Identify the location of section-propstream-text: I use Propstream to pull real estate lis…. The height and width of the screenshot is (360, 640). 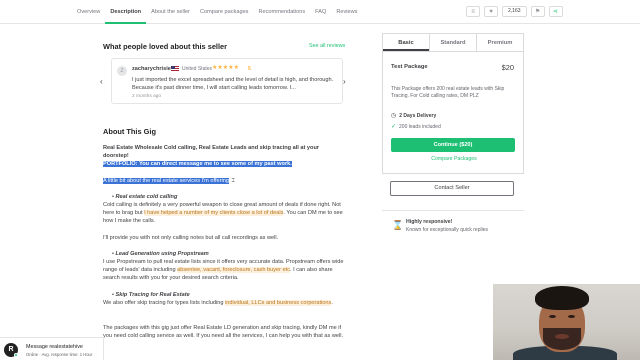
(223, 270).